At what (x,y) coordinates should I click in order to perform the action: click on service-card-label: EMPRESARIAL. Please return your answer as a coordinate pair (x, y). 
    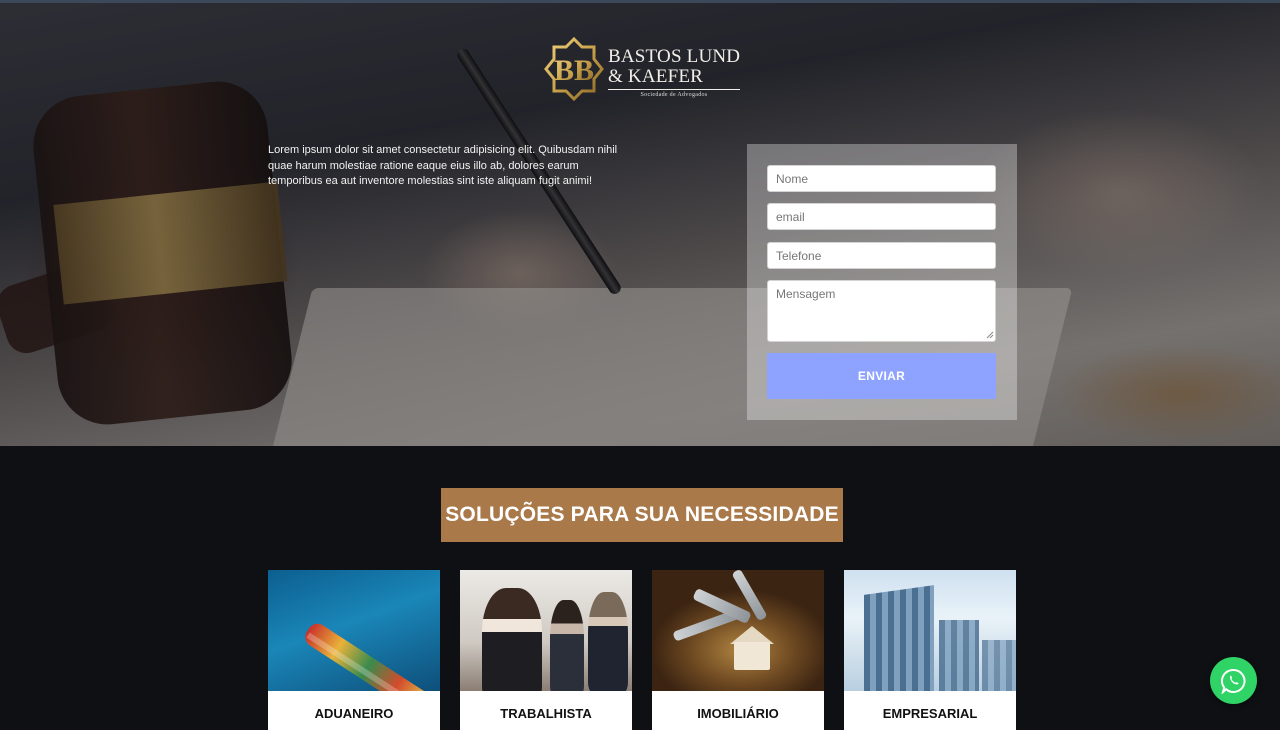
    Looking at the image, I should click on (930, 713).